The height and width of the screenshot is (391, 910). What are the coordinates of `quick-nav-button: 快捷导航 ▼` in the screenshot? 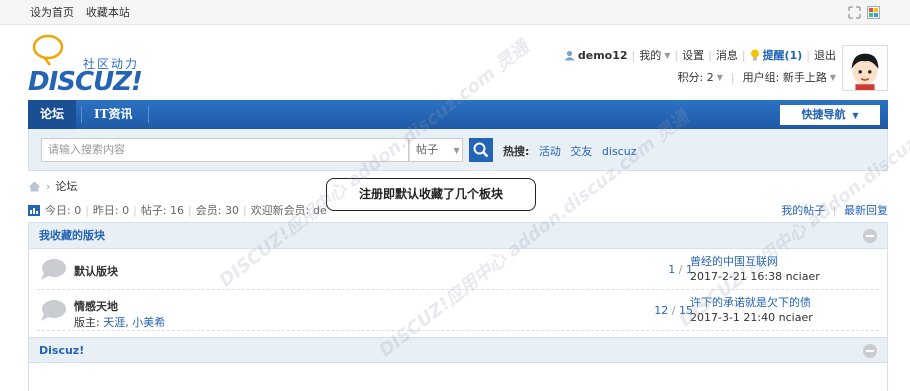 It's located at (830, 115).